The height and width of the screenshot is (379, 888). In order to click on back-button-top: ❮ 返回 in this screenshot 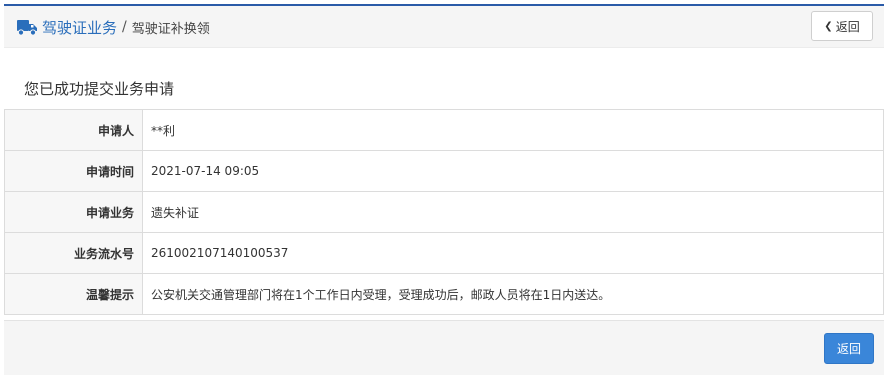, I will do `click(842, 26)`.